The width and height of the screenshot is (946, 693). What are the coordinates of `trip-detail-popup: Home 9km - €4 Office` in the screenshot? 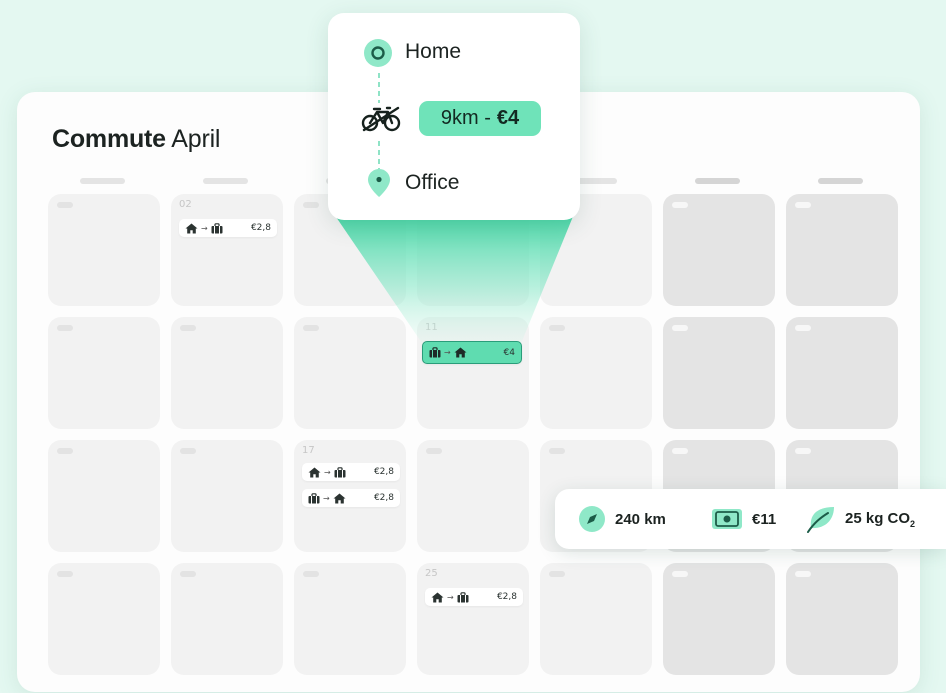 It's located at (454, 116).